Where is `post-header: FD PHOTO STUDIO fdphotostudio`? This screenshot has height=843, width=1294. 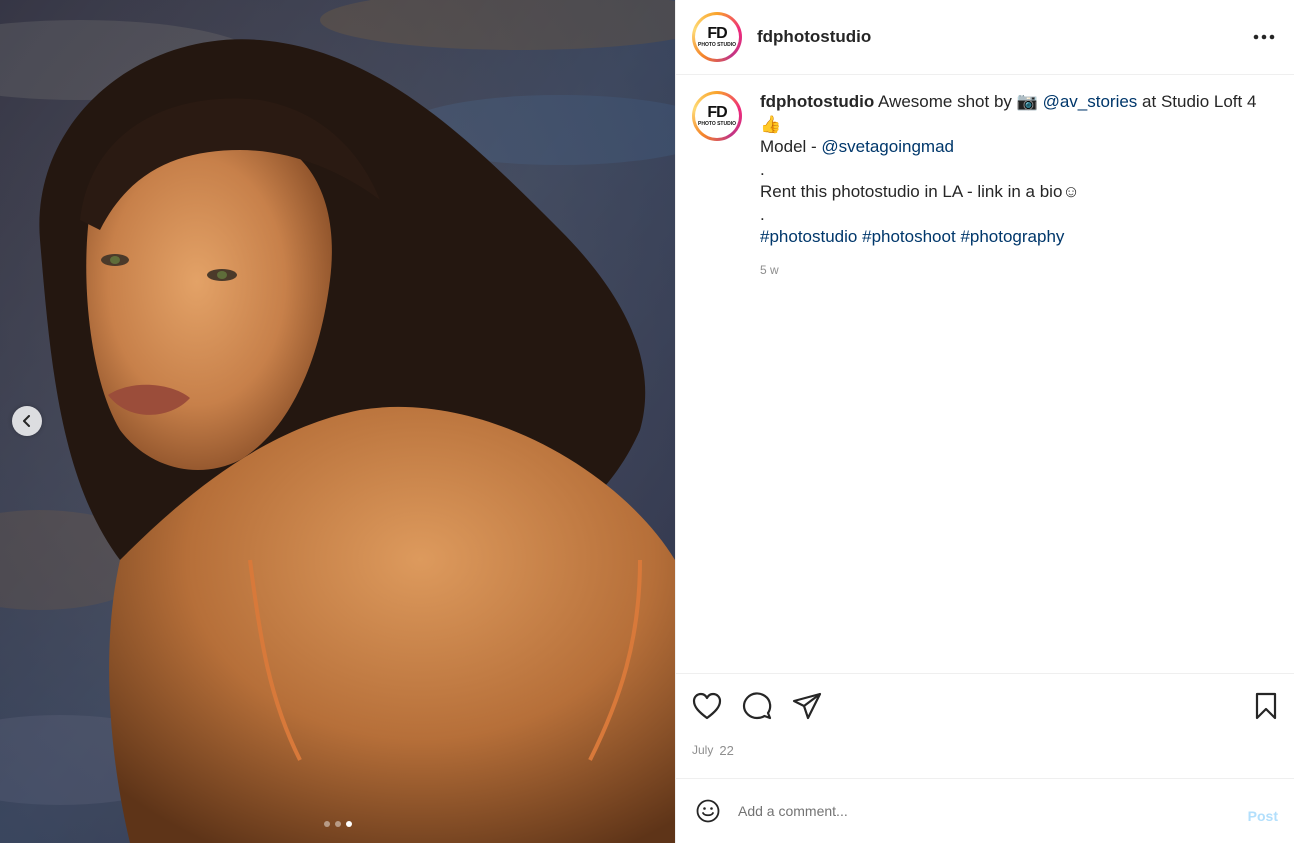
post-header: FD PHOTO STUDIO fdphotostudio is located at coordinates (985, 37).